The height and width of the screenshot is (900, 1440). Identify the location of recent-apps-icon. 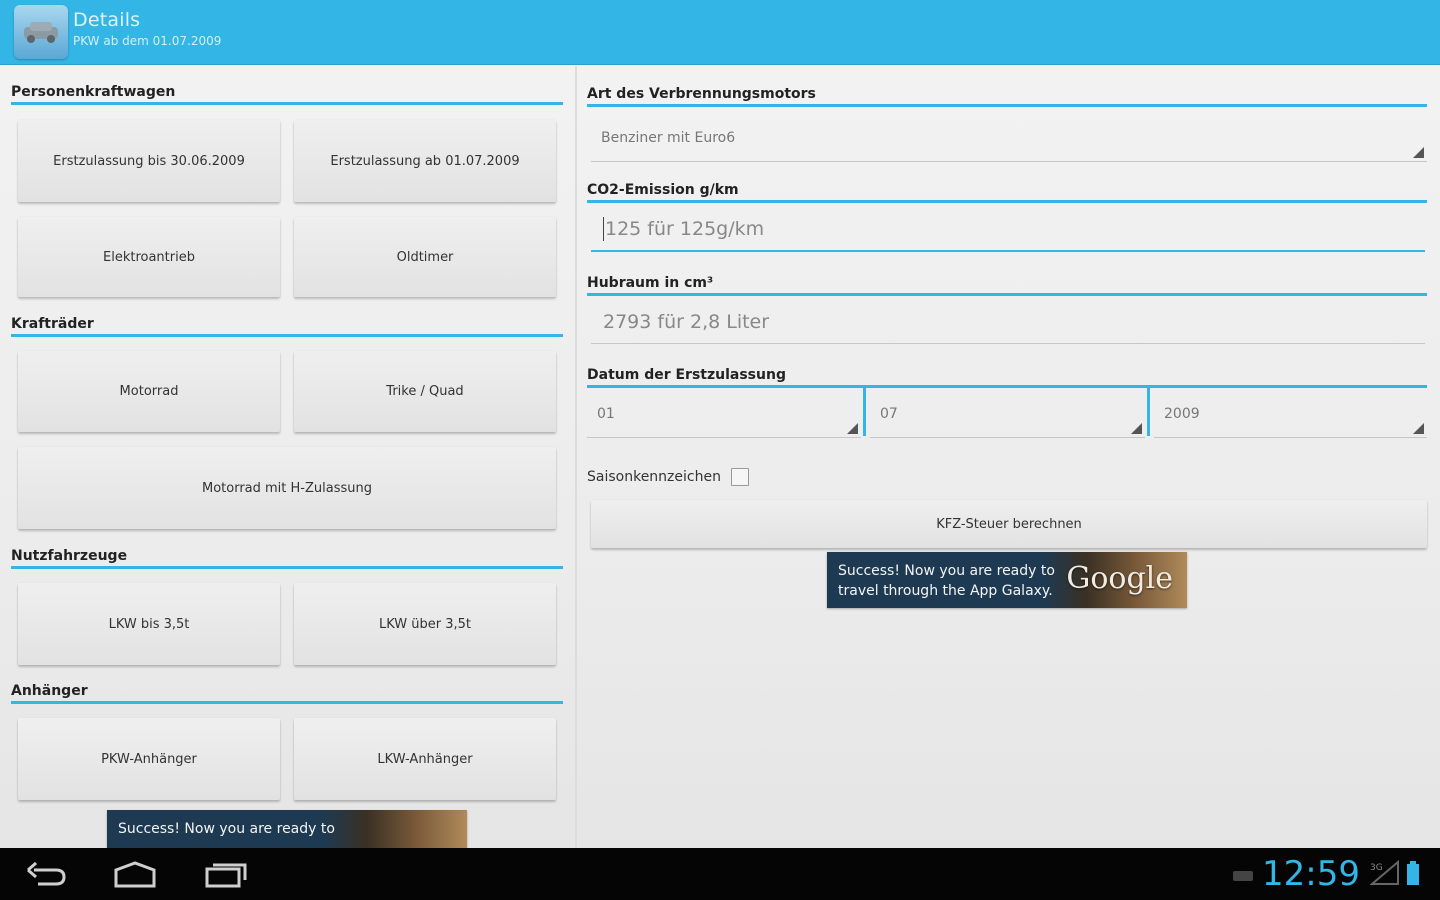
(226, 875).